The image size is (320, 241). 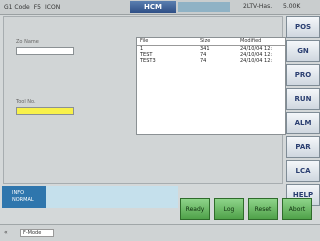 I want to click on col-size: Size, so click(x=205, y=41).